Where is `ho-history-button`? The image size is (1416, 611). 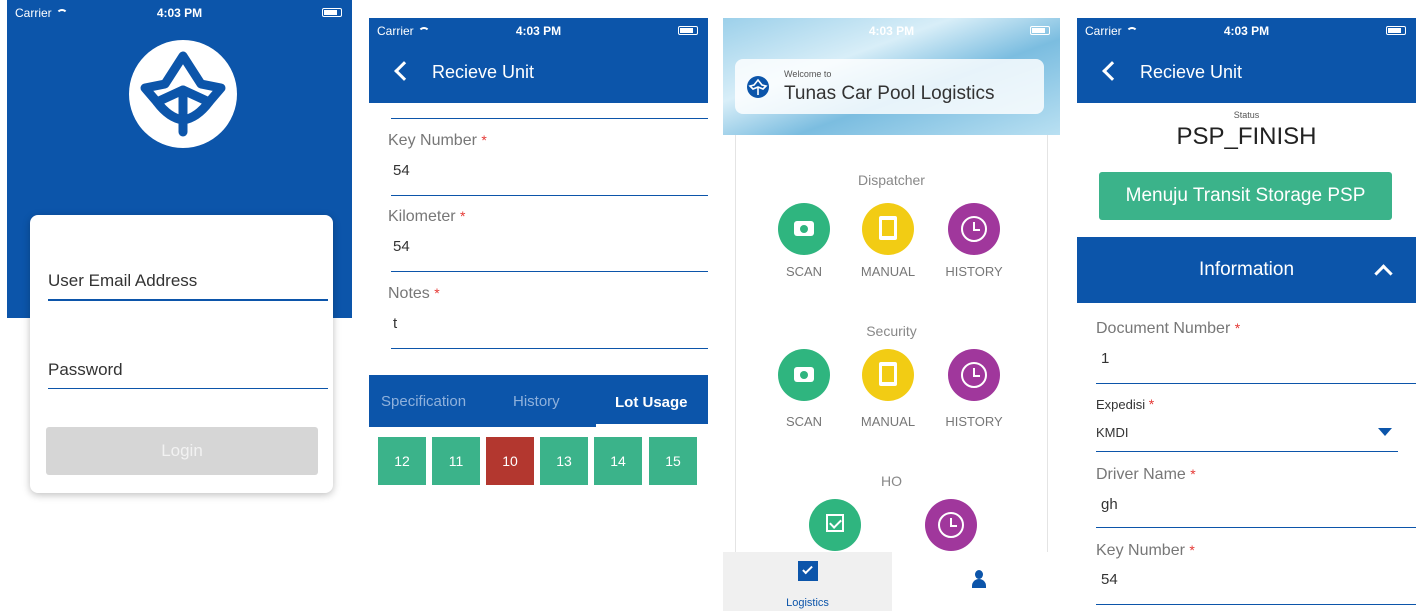 ho-history-button is located at coordinates (951, 525).